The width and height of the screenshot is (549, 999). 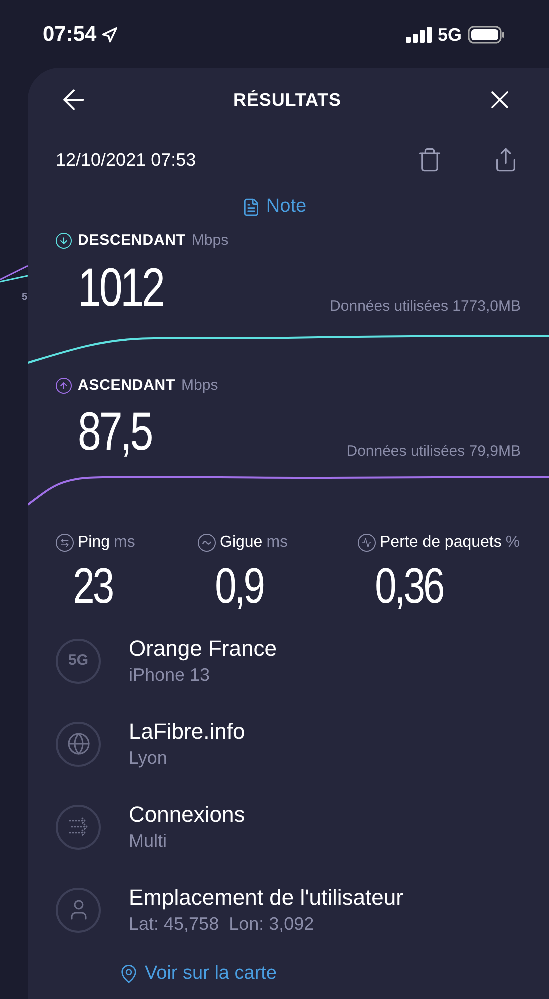 What do you see at coordinates (252, 207) in the screenshot?
I see `note-icon` at bounding box center [252, 207].